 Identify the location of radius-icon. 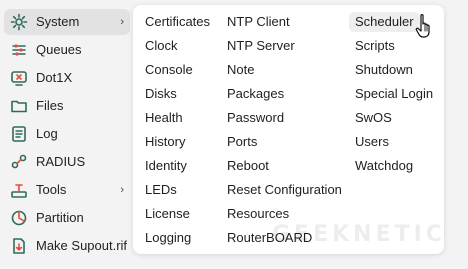
(19, 162).